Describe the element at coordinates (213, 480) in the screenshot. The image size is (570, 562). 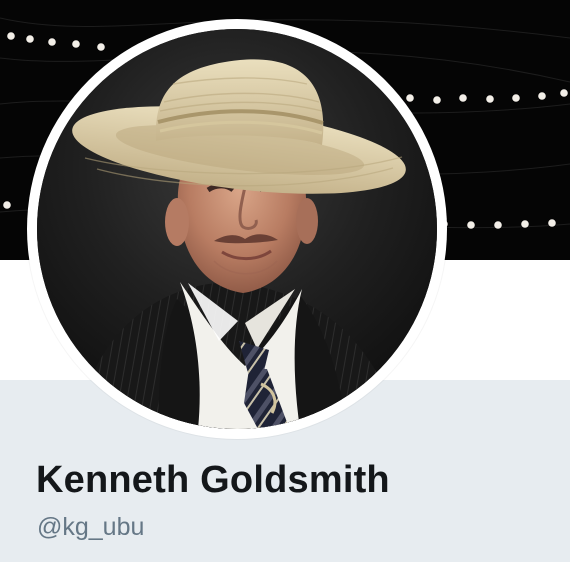
I see `profile-display-name: Kenneth Goldsmith` at that location.